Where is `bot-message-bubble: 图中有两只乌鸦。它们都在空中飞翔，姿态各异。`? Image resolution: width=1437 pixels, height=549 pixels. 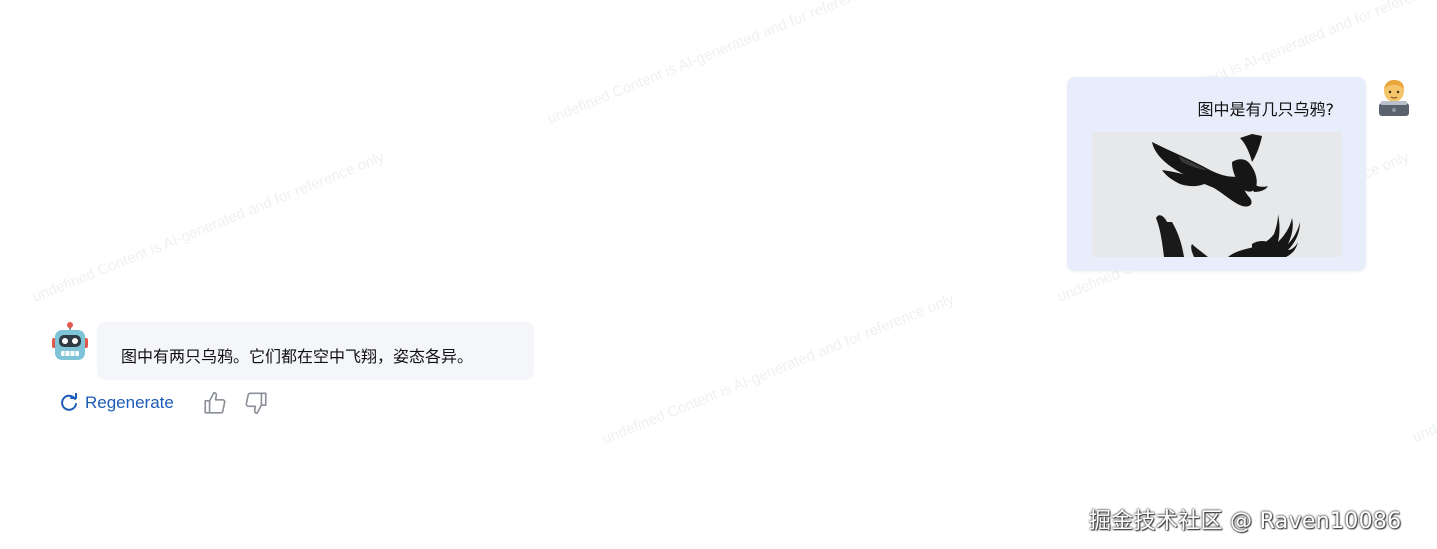
bot-message-bubble: 图中有两只乌鸦。它们都在空中飞翔，姿态各异。 is located at coordinates (315, 351).